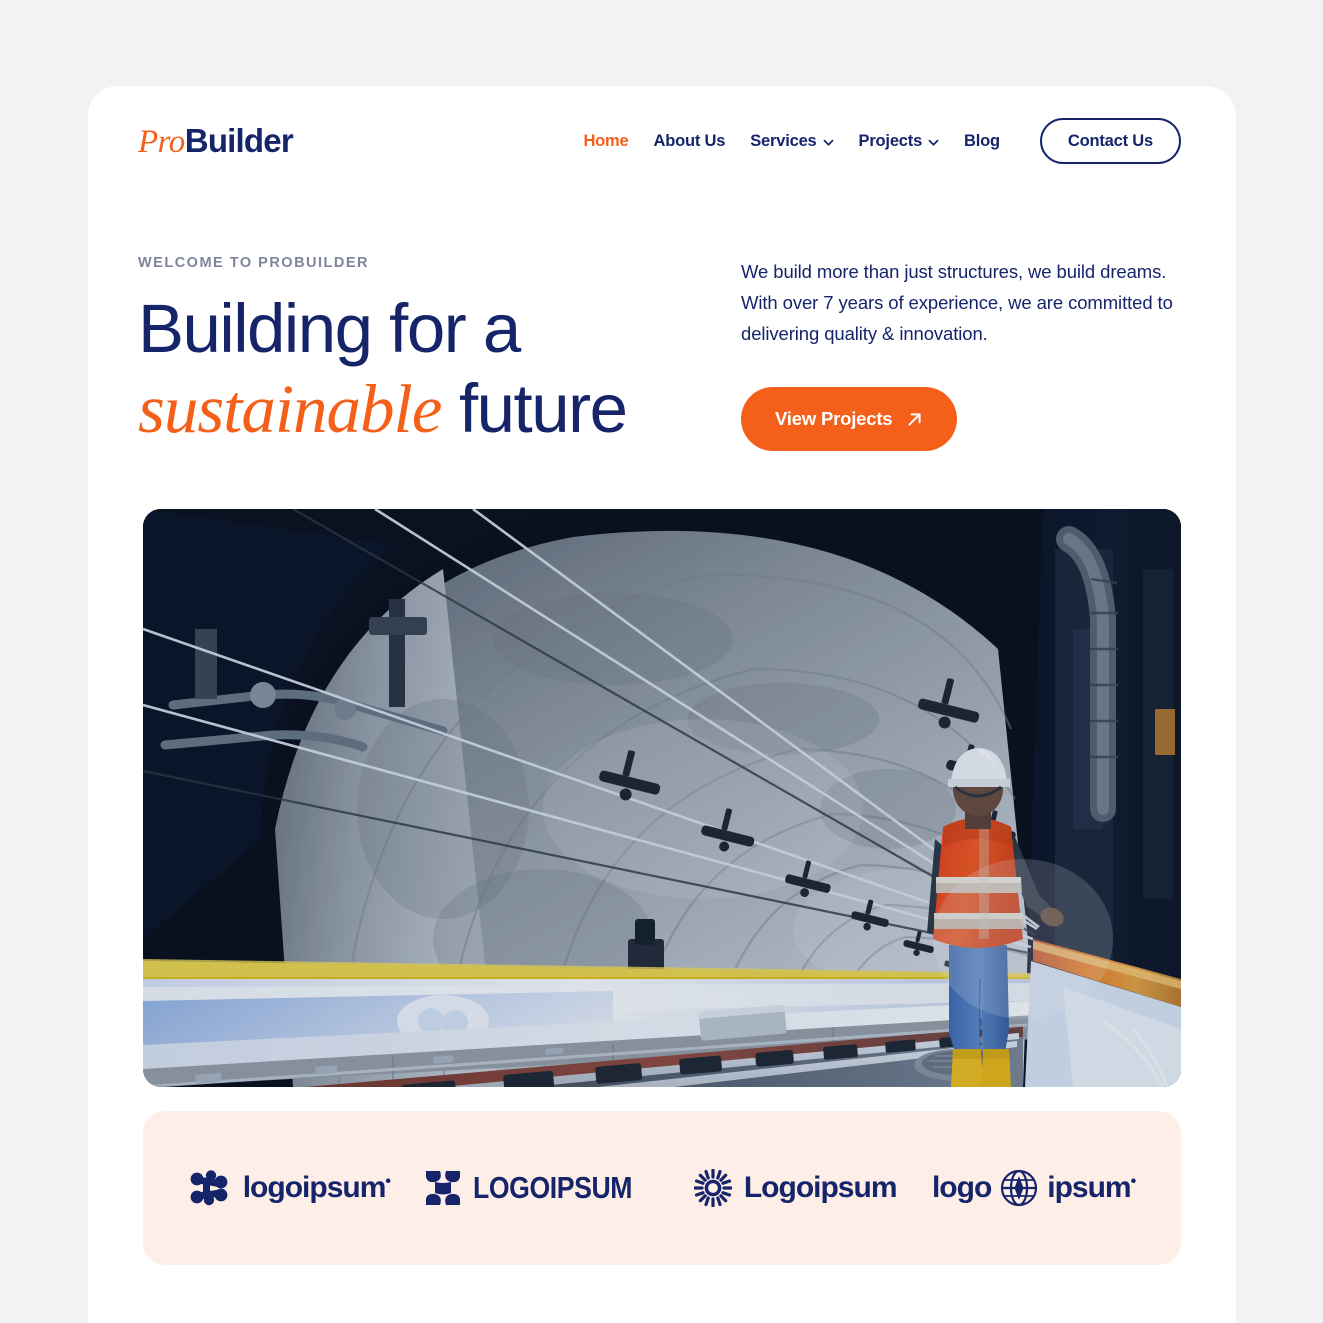 The height and width of the screenshot is (1323, 1323). I want to click on headline-emphasis: sustainable, so click(290, 409).